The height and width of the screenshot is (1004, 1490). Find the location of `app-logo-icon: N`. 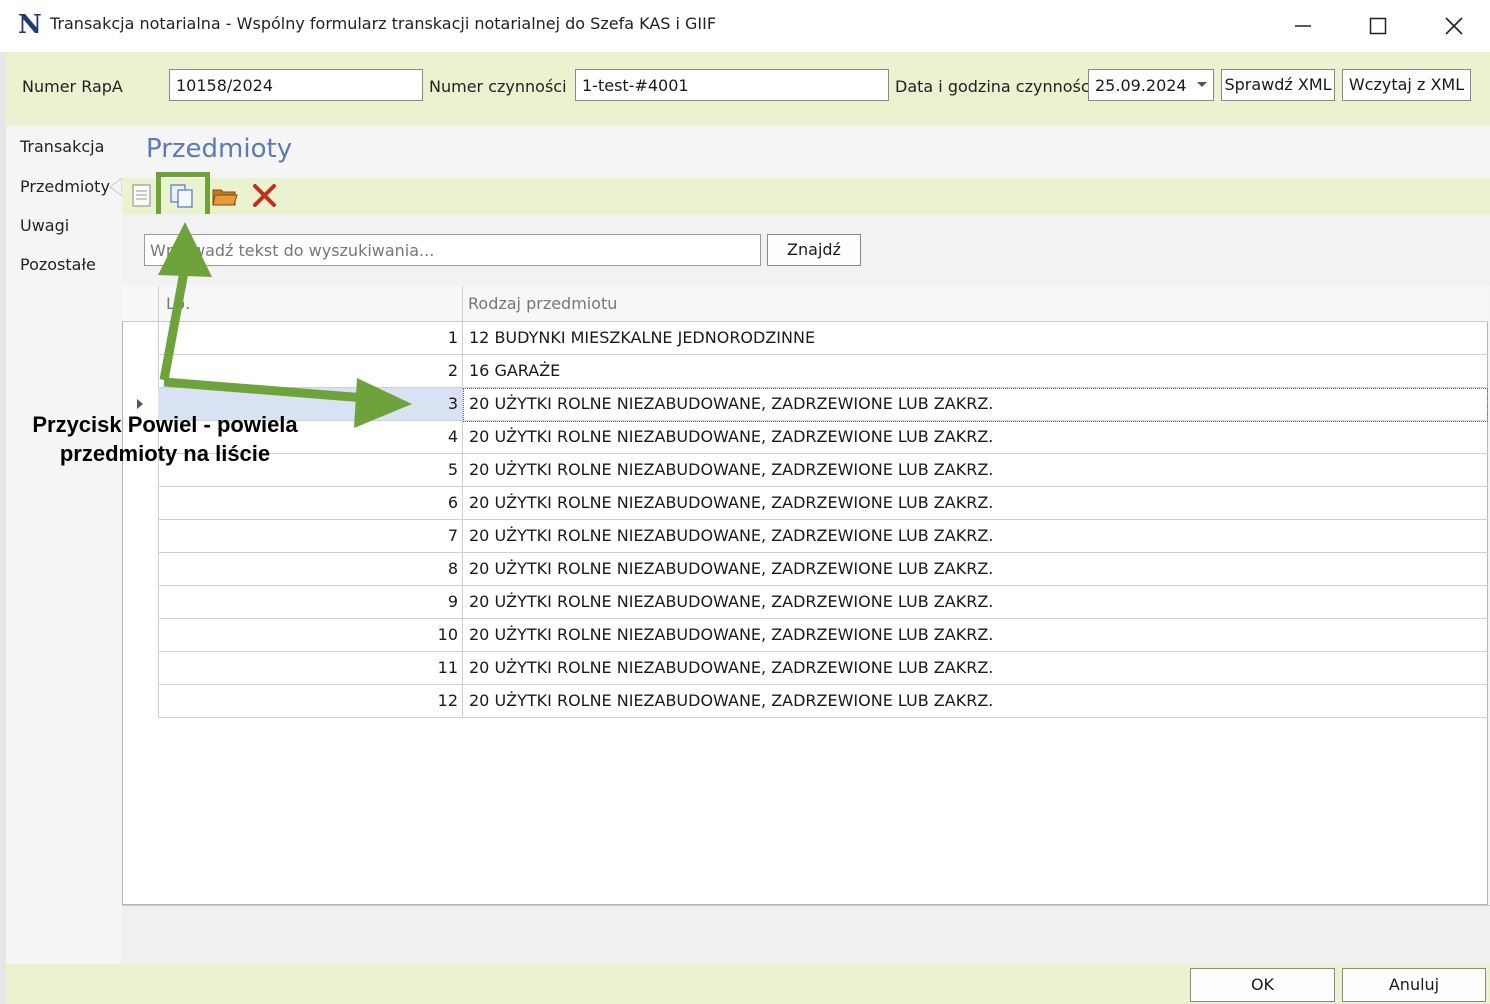

app-logo-icon: N is located at coordinates (30, 25).